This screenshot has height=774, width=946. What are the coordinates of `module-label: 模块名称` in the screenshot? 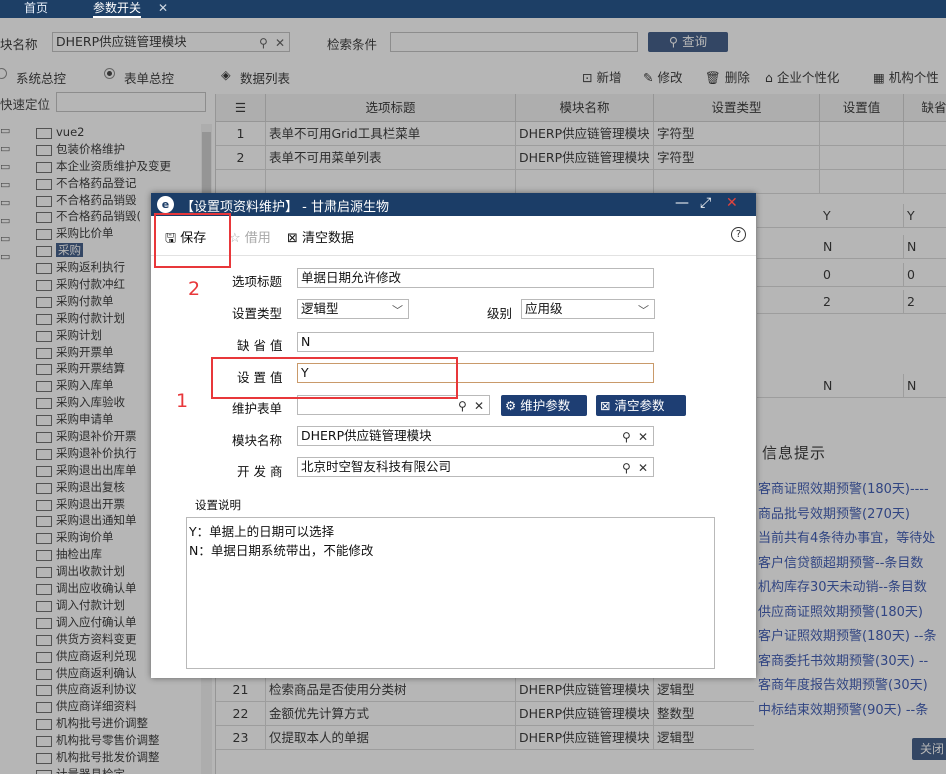 It's located at (257, 440).